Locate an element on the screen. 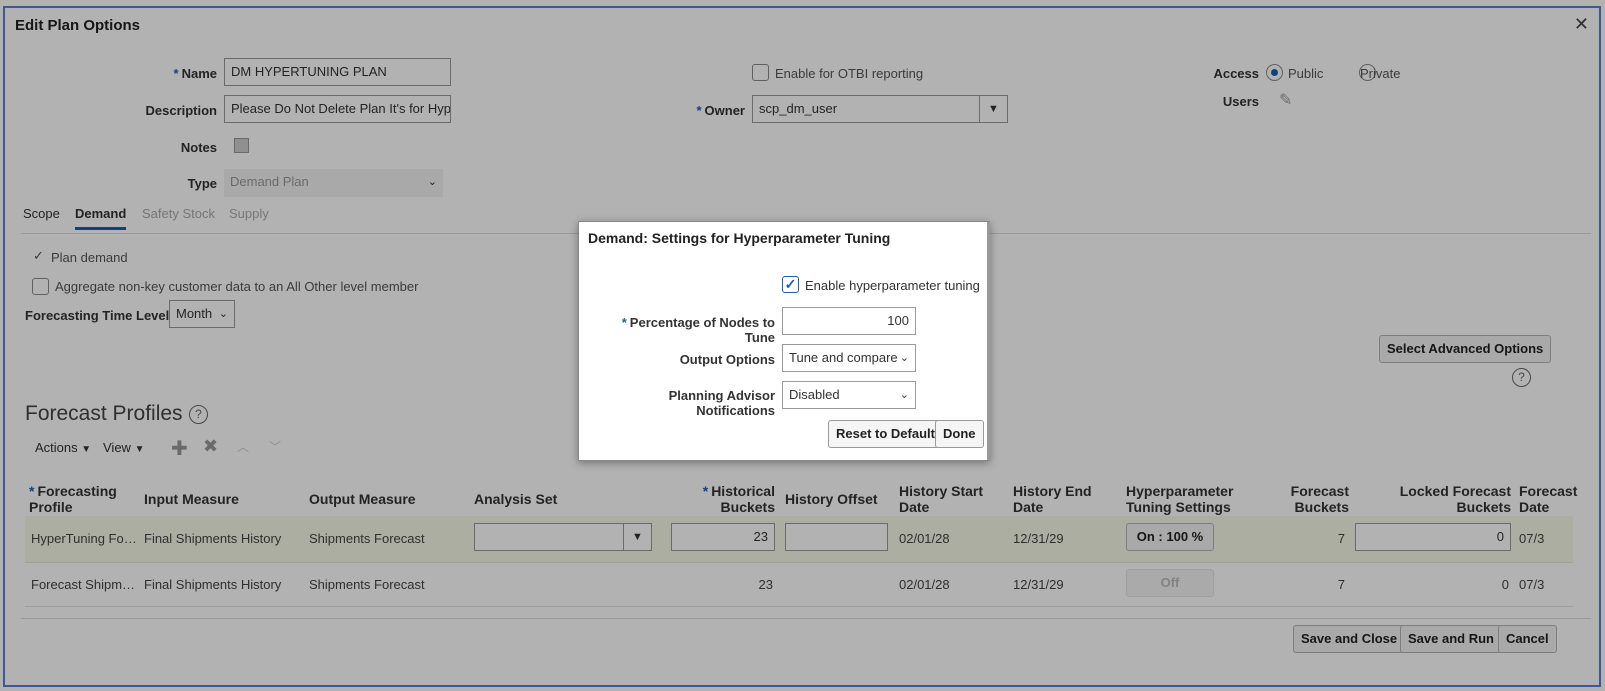 The image size is (1605, 691). col-forecasting-profile: * Forecasting Profile is located at coordinates (73, 499).